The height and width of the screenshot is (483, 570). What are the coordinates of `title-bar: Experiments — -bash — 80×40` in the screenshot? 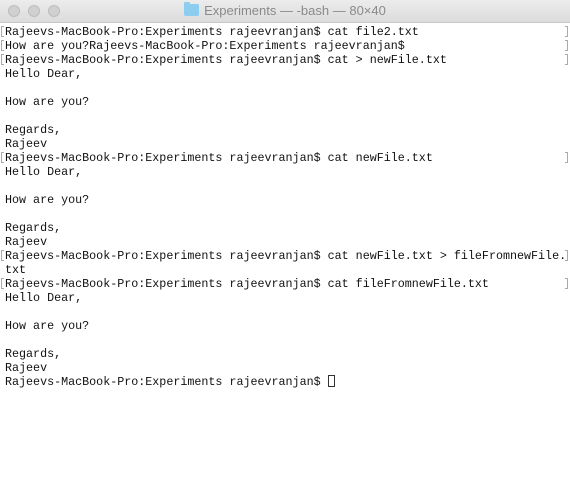 It's located at (285, 11).